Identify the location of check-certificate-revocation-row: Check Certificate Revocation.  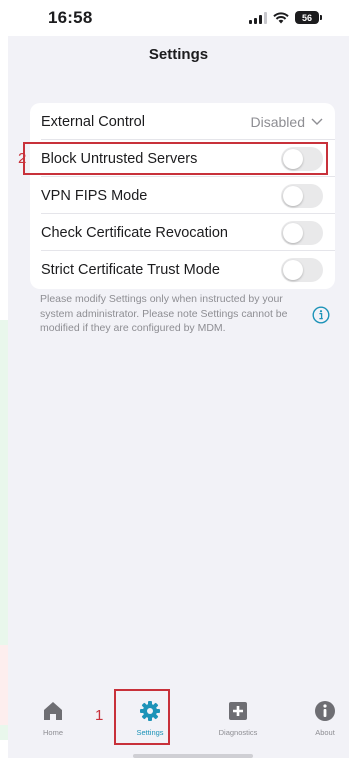
(182, 232).